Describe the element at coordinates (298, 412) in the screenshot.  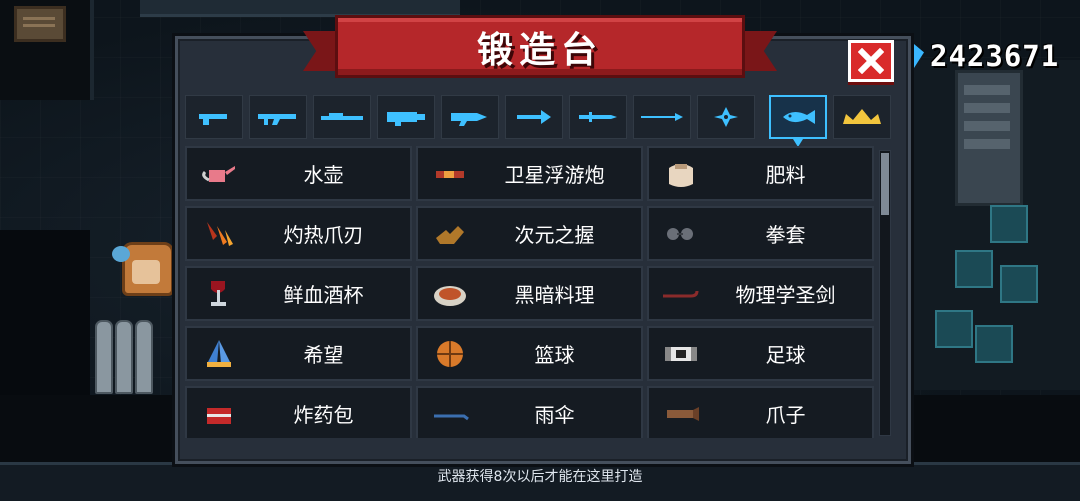
I see `list-item: 炸药包` at that location.